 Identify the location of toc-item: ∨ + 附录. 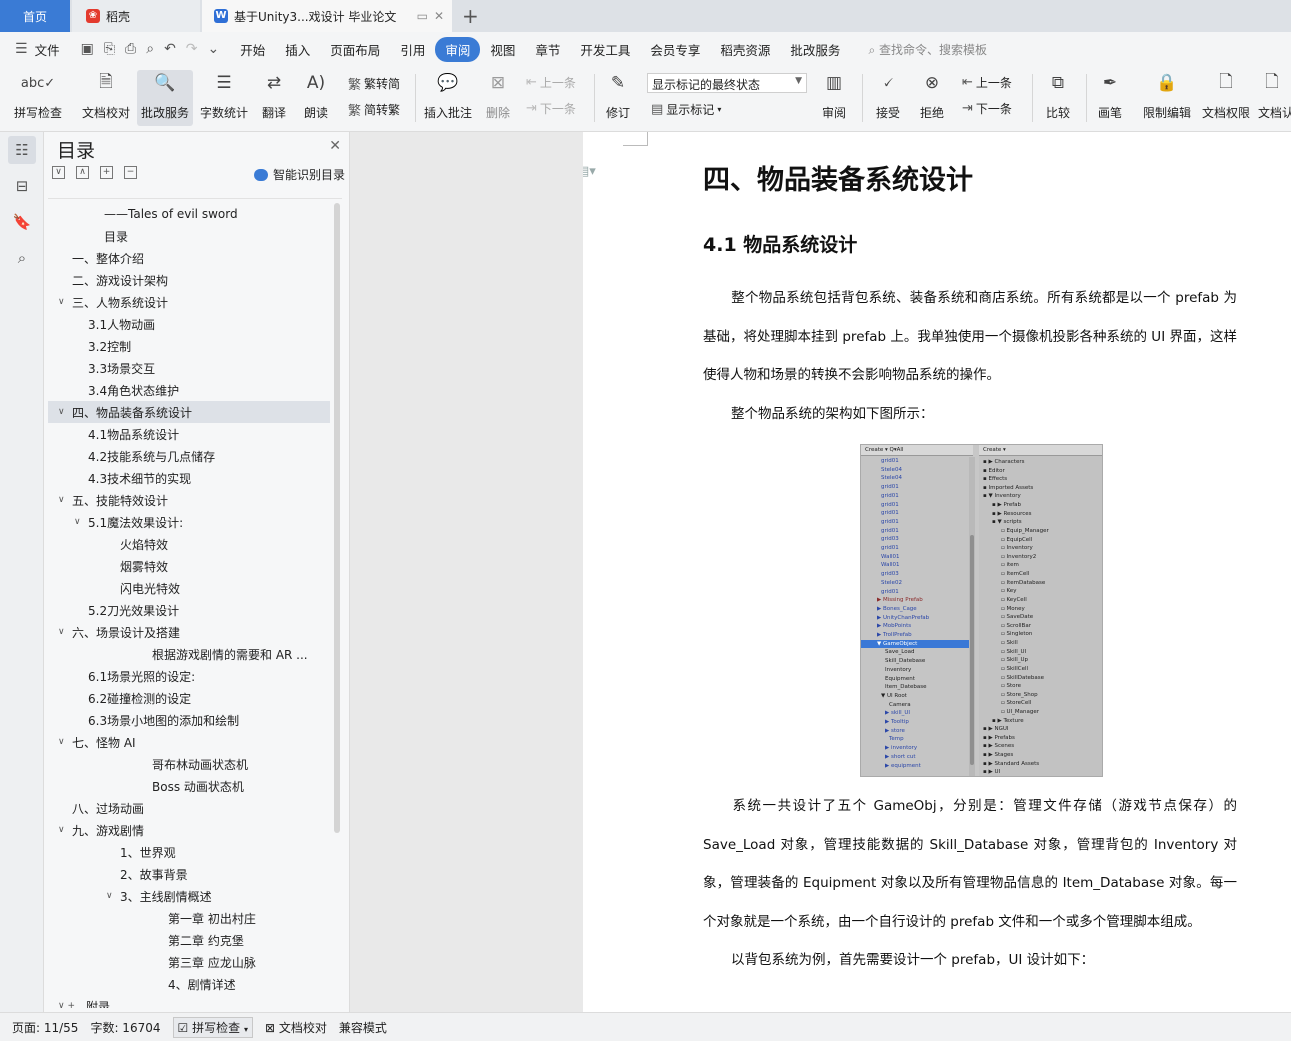
(189, 1002).